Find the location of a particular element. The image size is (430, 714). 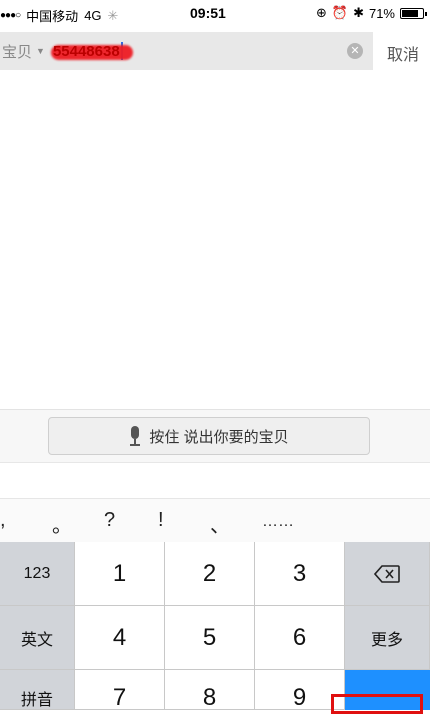

punct-comma: , is located at coordinates (3, 520).